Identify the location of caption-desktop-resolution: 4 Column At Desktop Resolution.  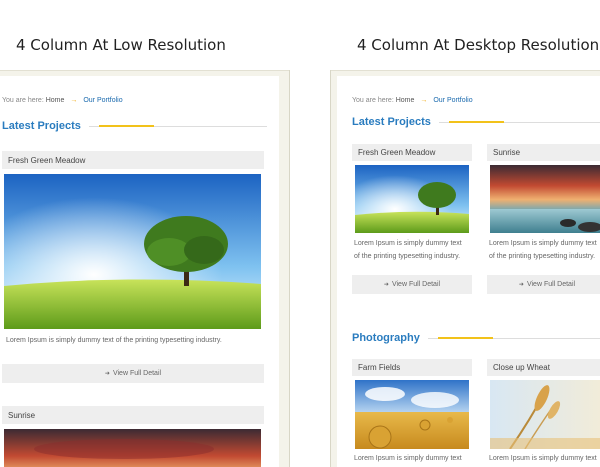
(478, 45).